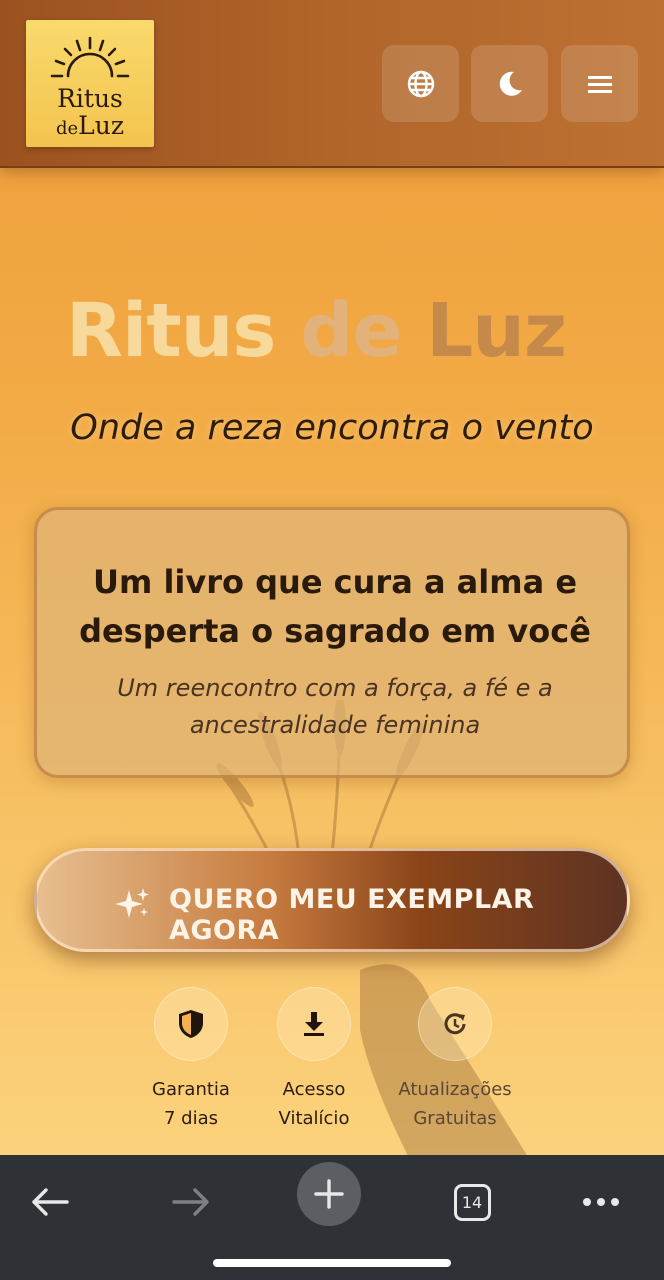 The height and width of the screenshot is (1280, 664). I want to click on moon-icon, so click(510, 83).